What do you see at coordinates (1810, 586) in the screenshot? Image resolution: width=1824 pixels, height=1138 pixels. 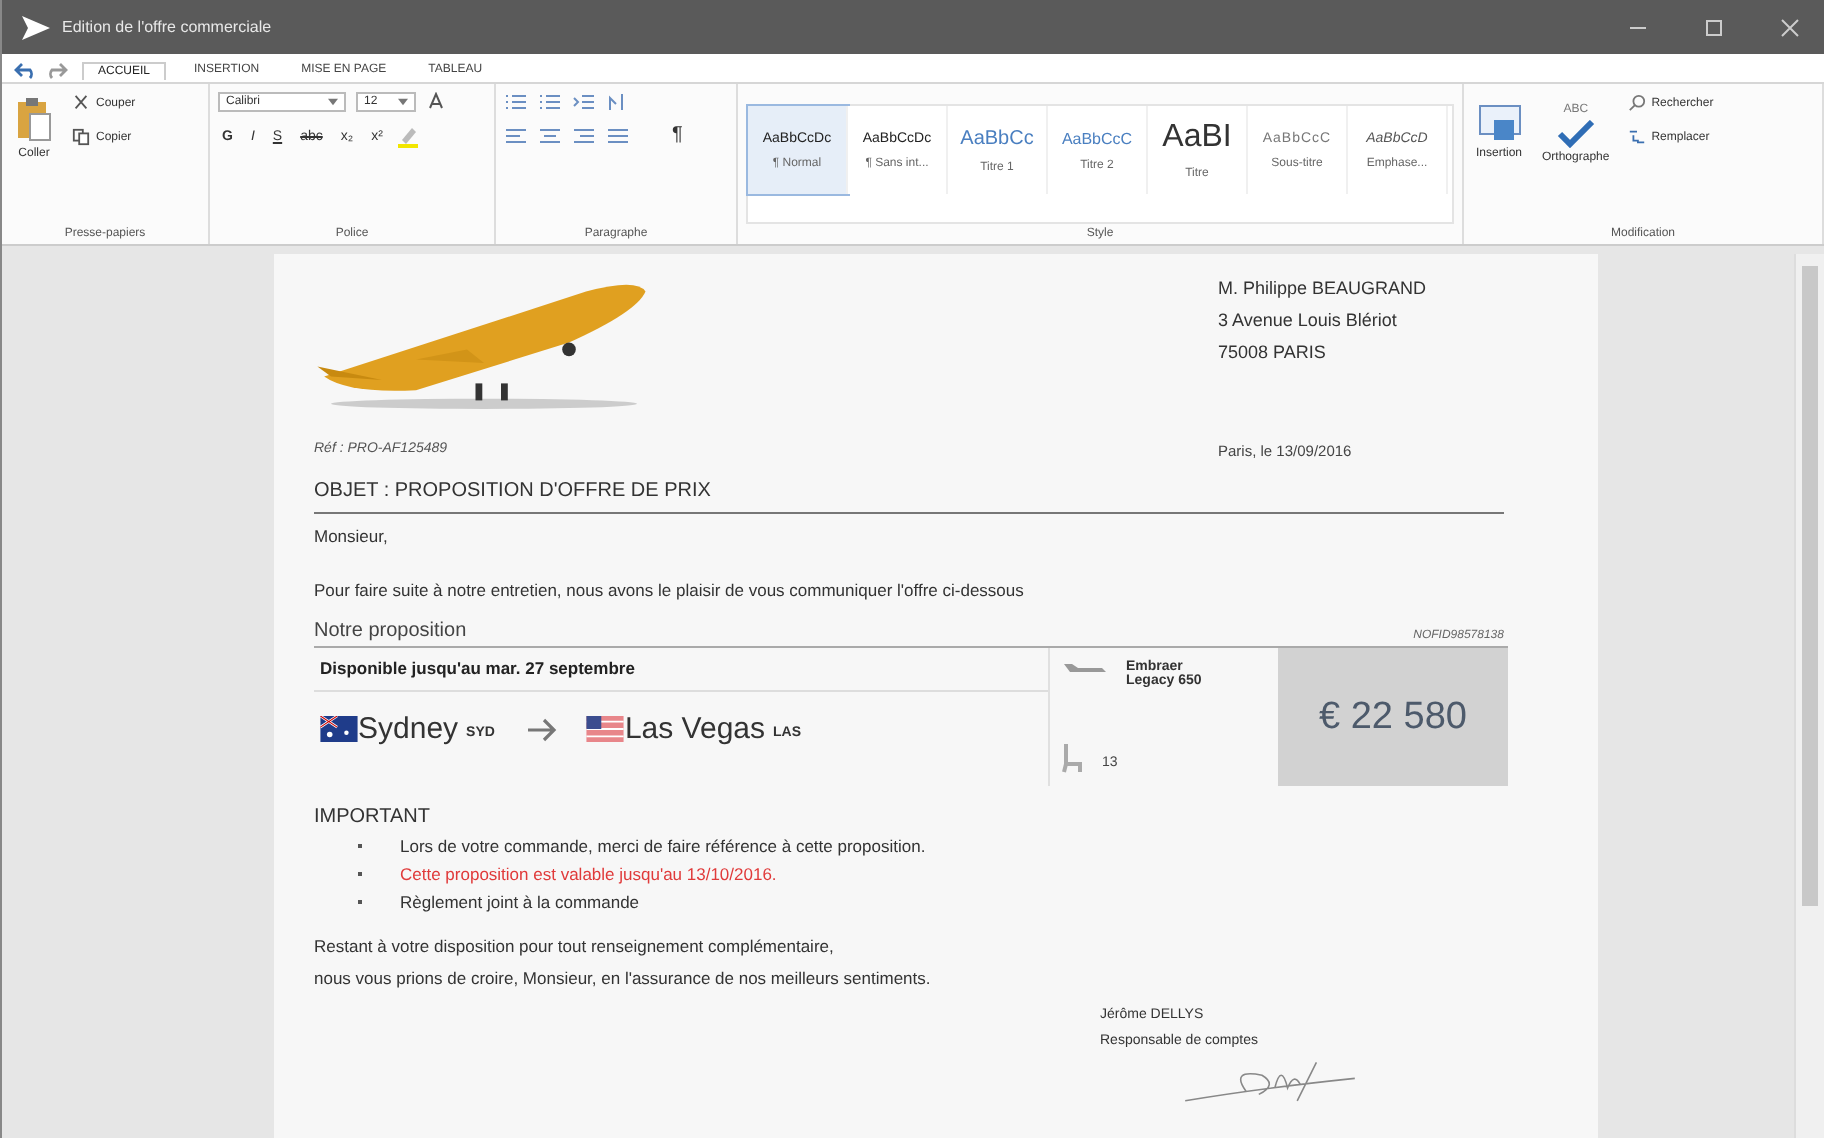 I see `scrollbar-thumb` at bounding box center [1810, 586].